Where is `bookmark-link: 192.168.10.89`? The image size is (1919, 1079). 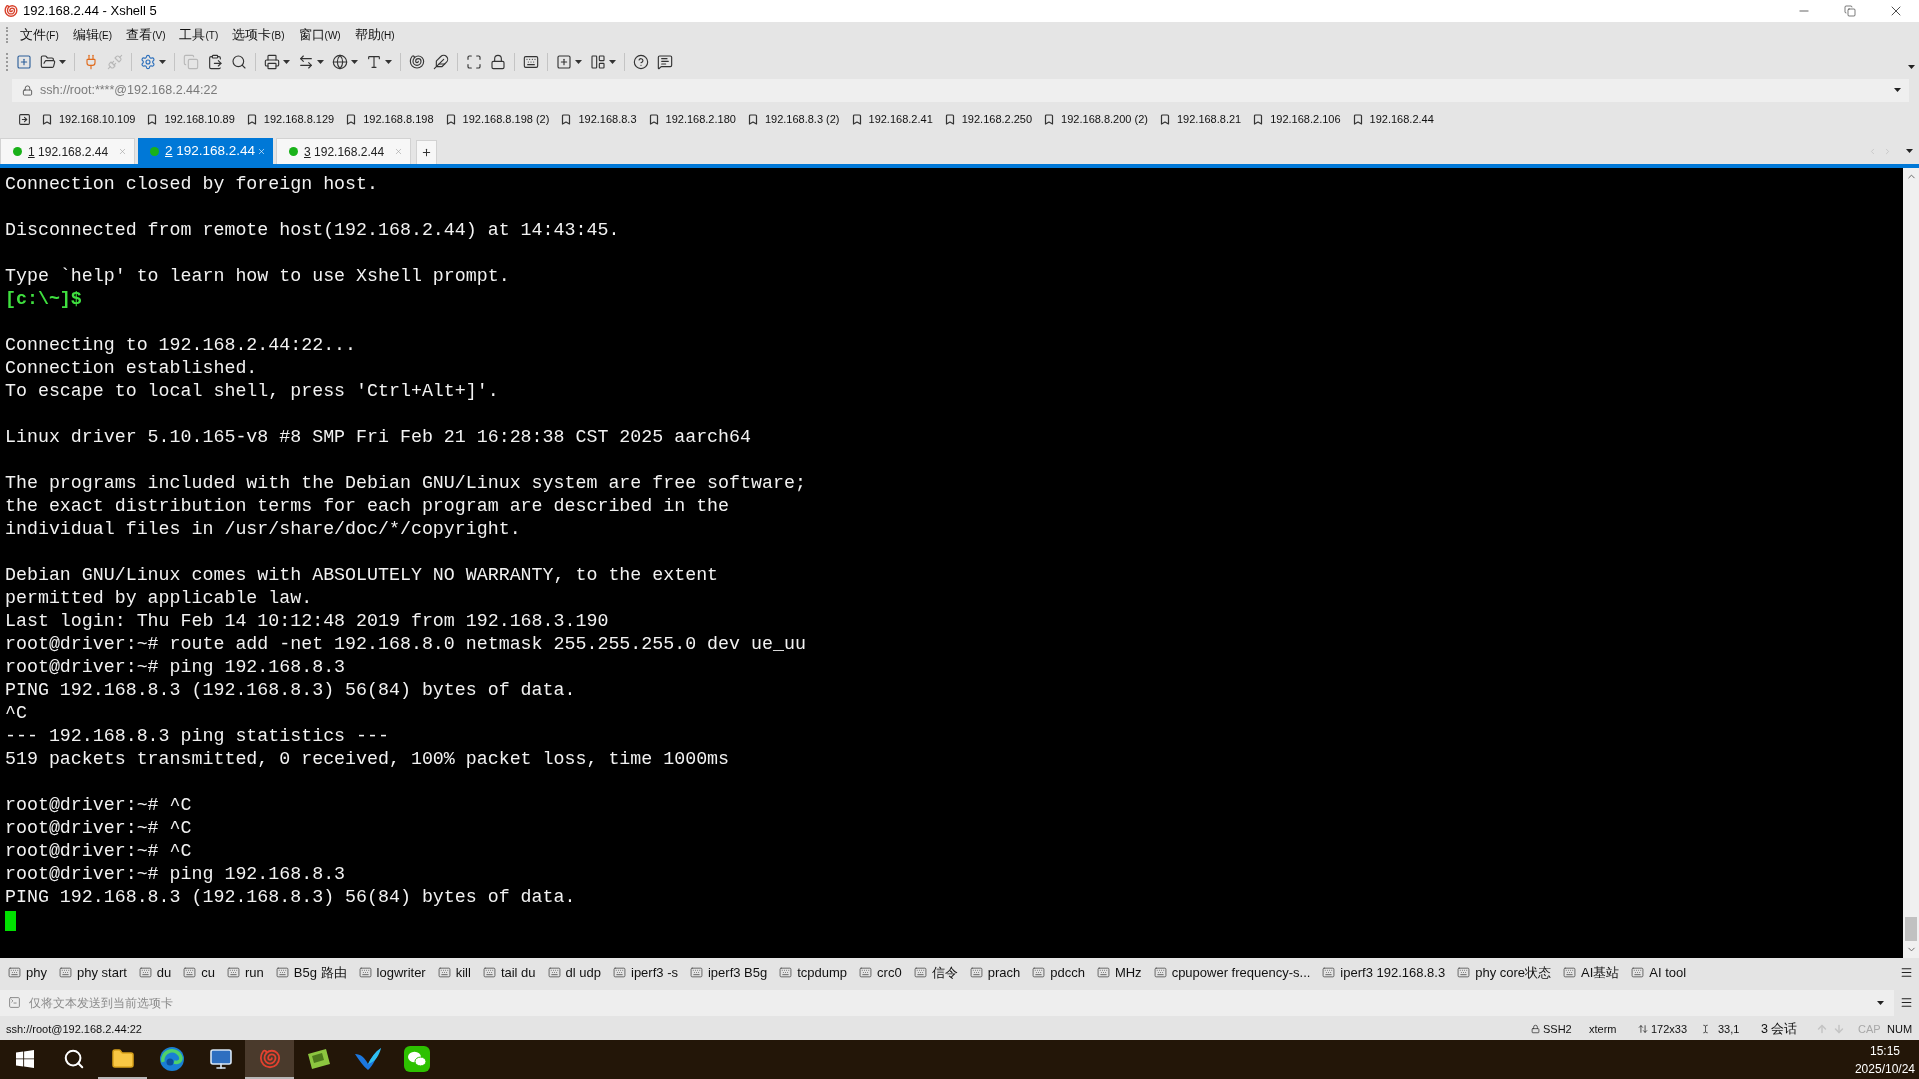 bookmark-link: 192.168.10.89 is located at coordinates (190, 119).